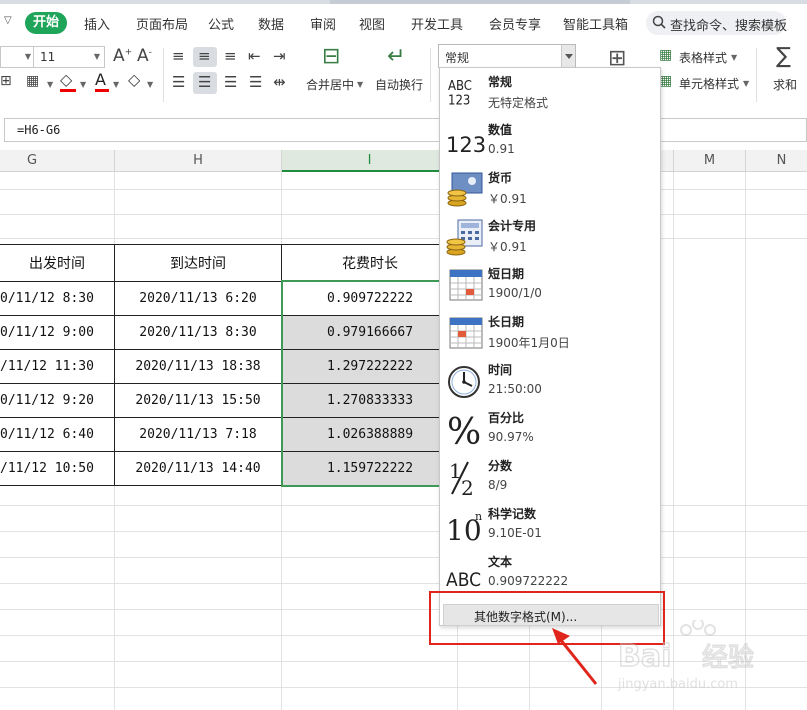  I want to click on menu-item-review: 审阅, so click(323, 23).